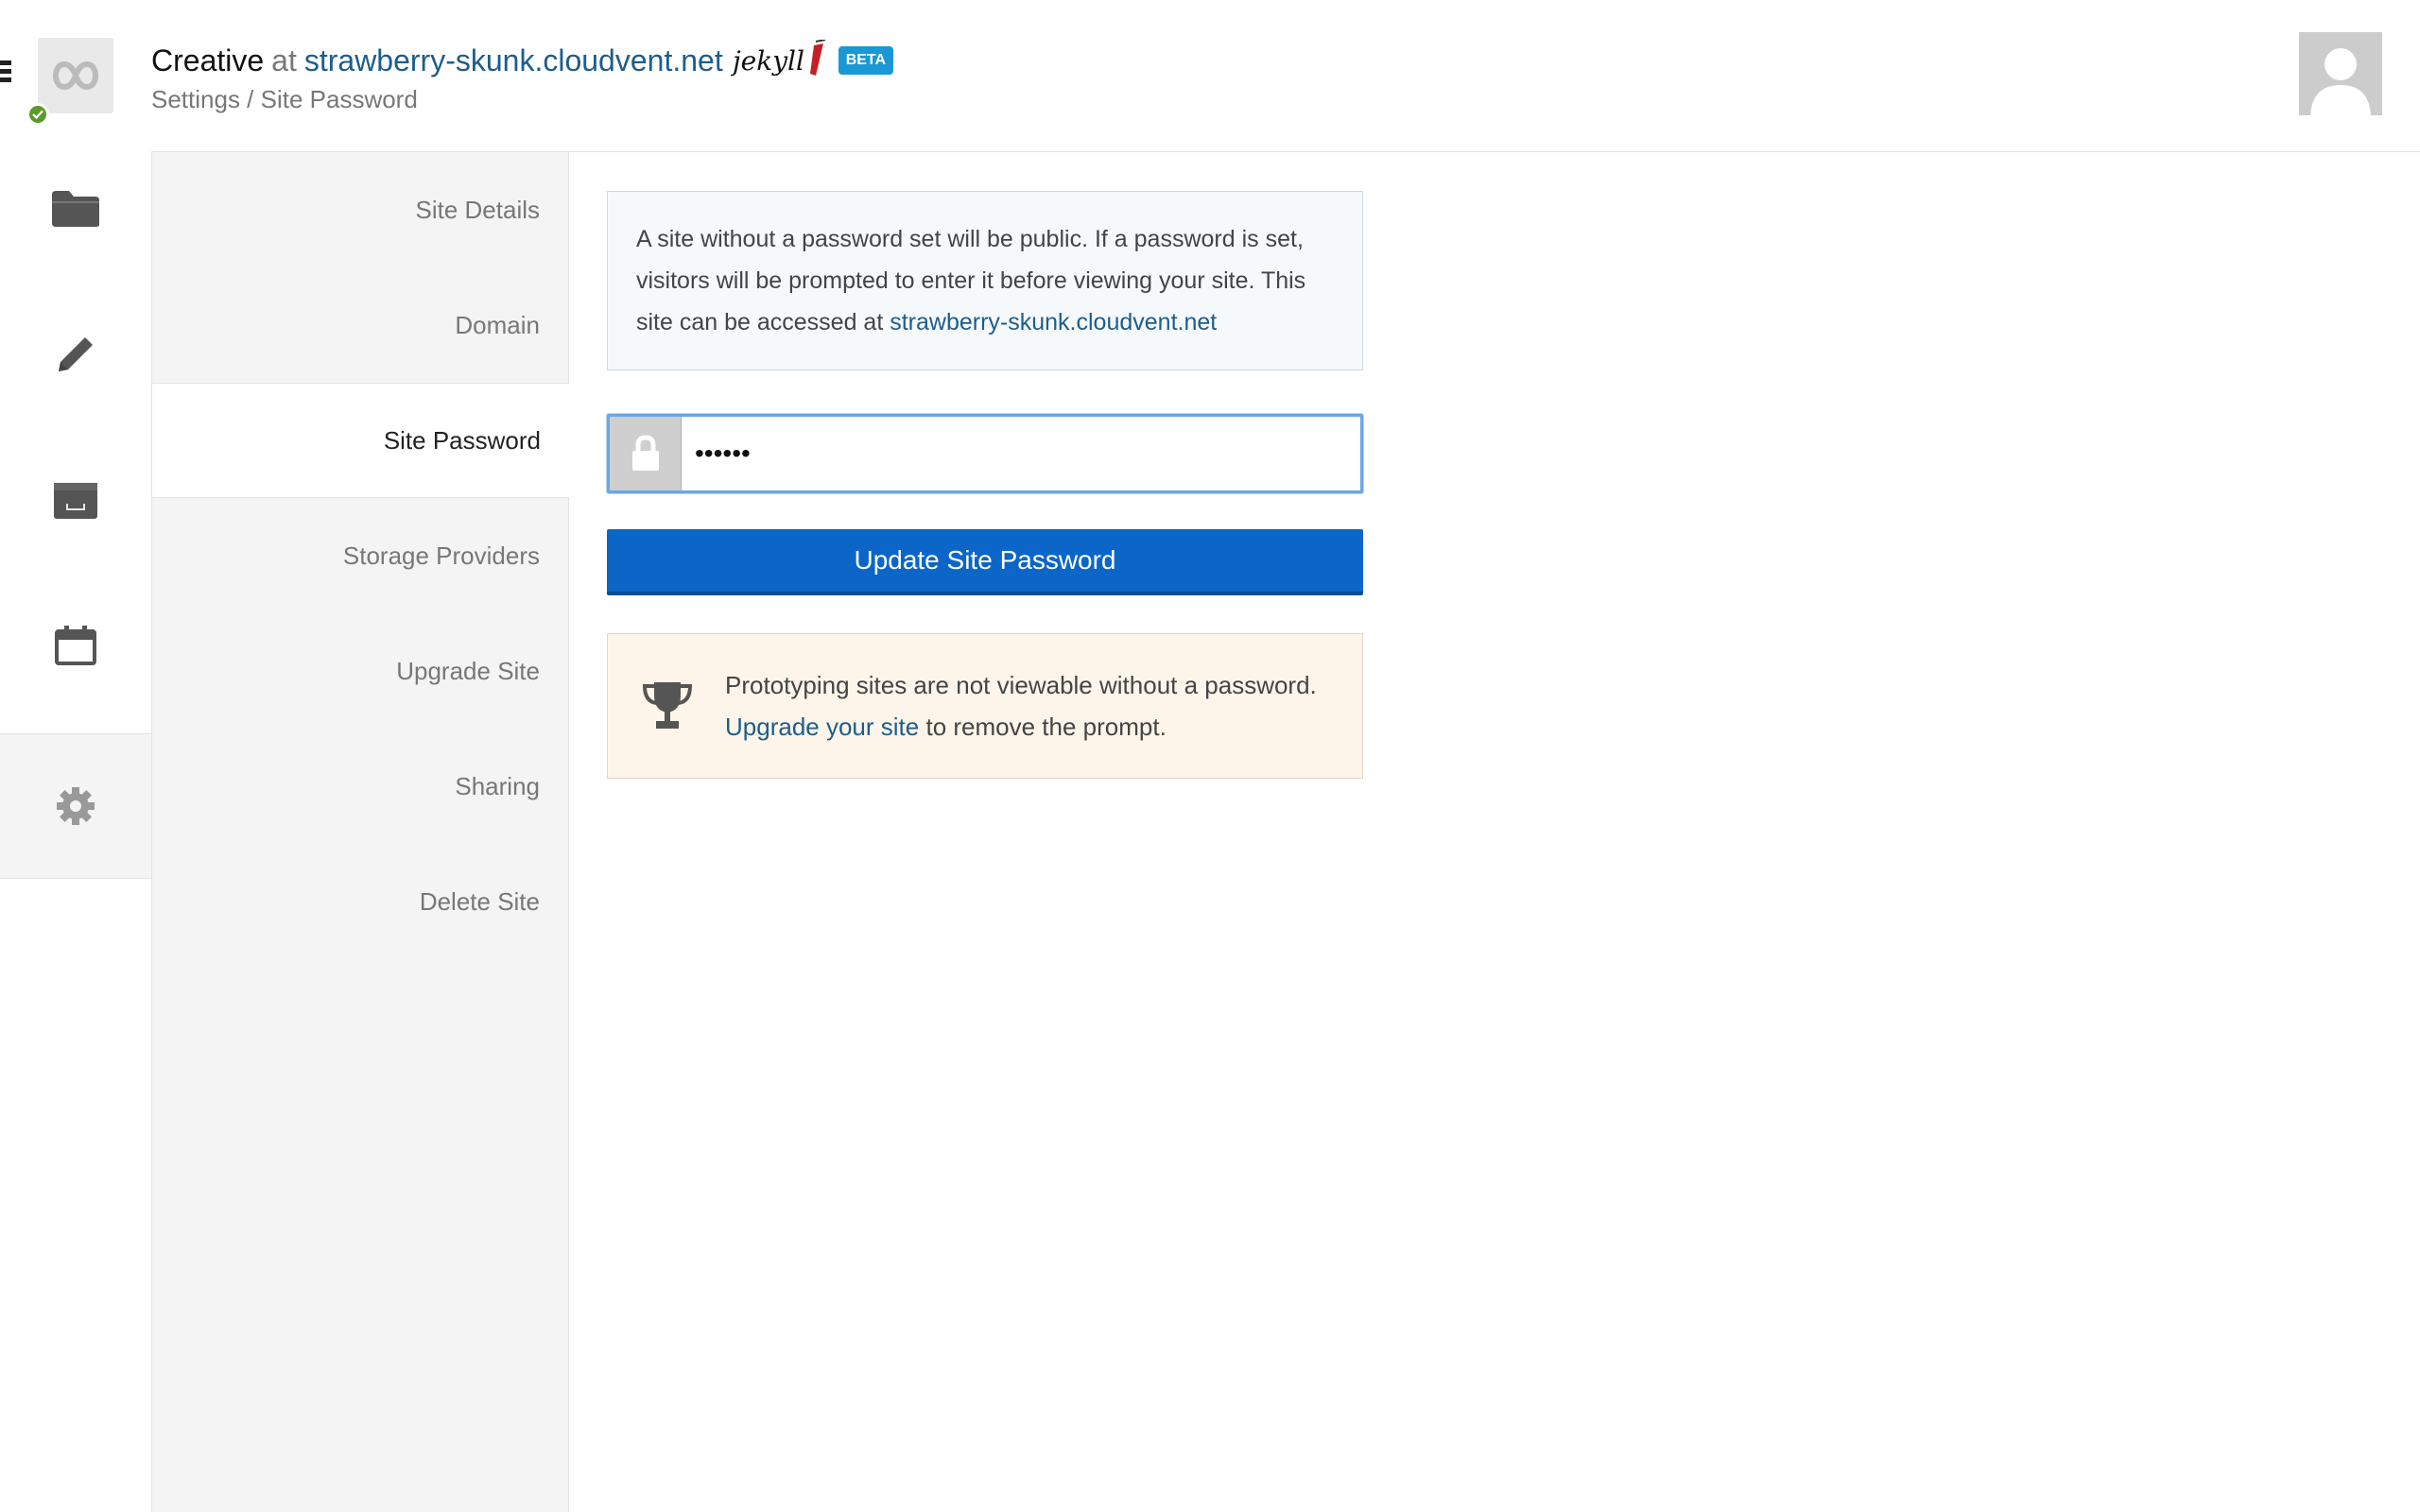 The image size is (2420, 1512). Describe the element at coordinates (284, 60) in the screenshot. I see `site-title-separator: at` at that location.